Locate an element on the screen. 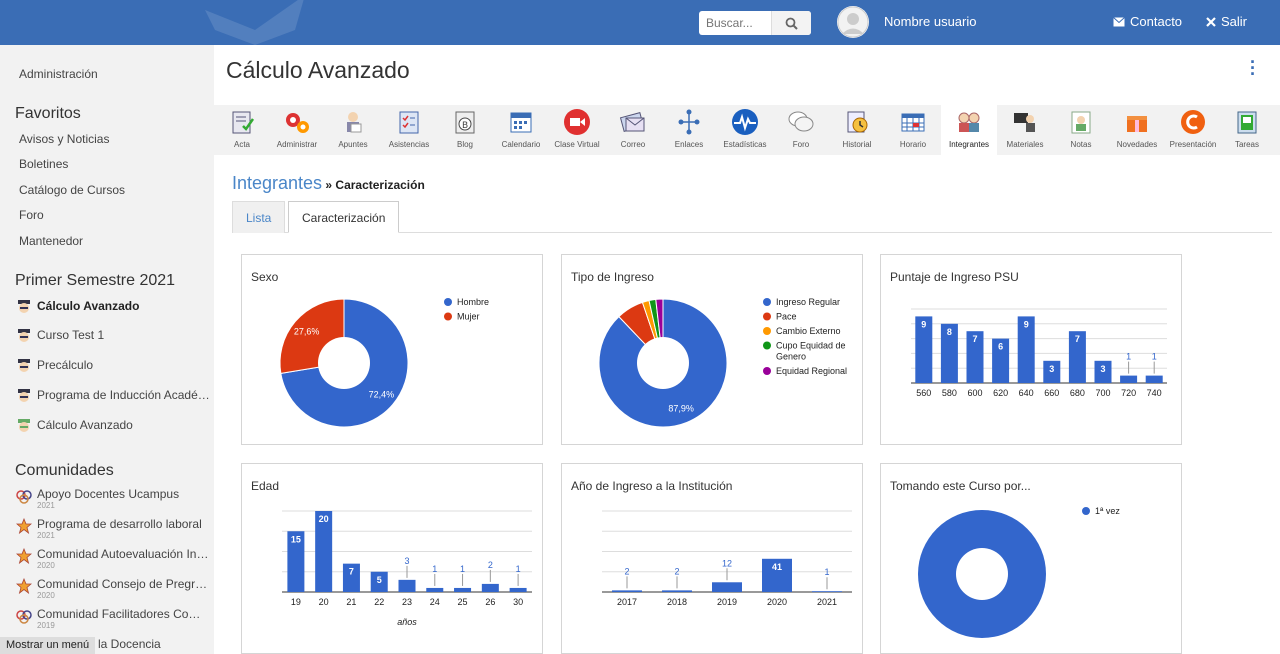 The image size is (1280, 654). tool-acta: Acta is located at coordinates (242, 130).